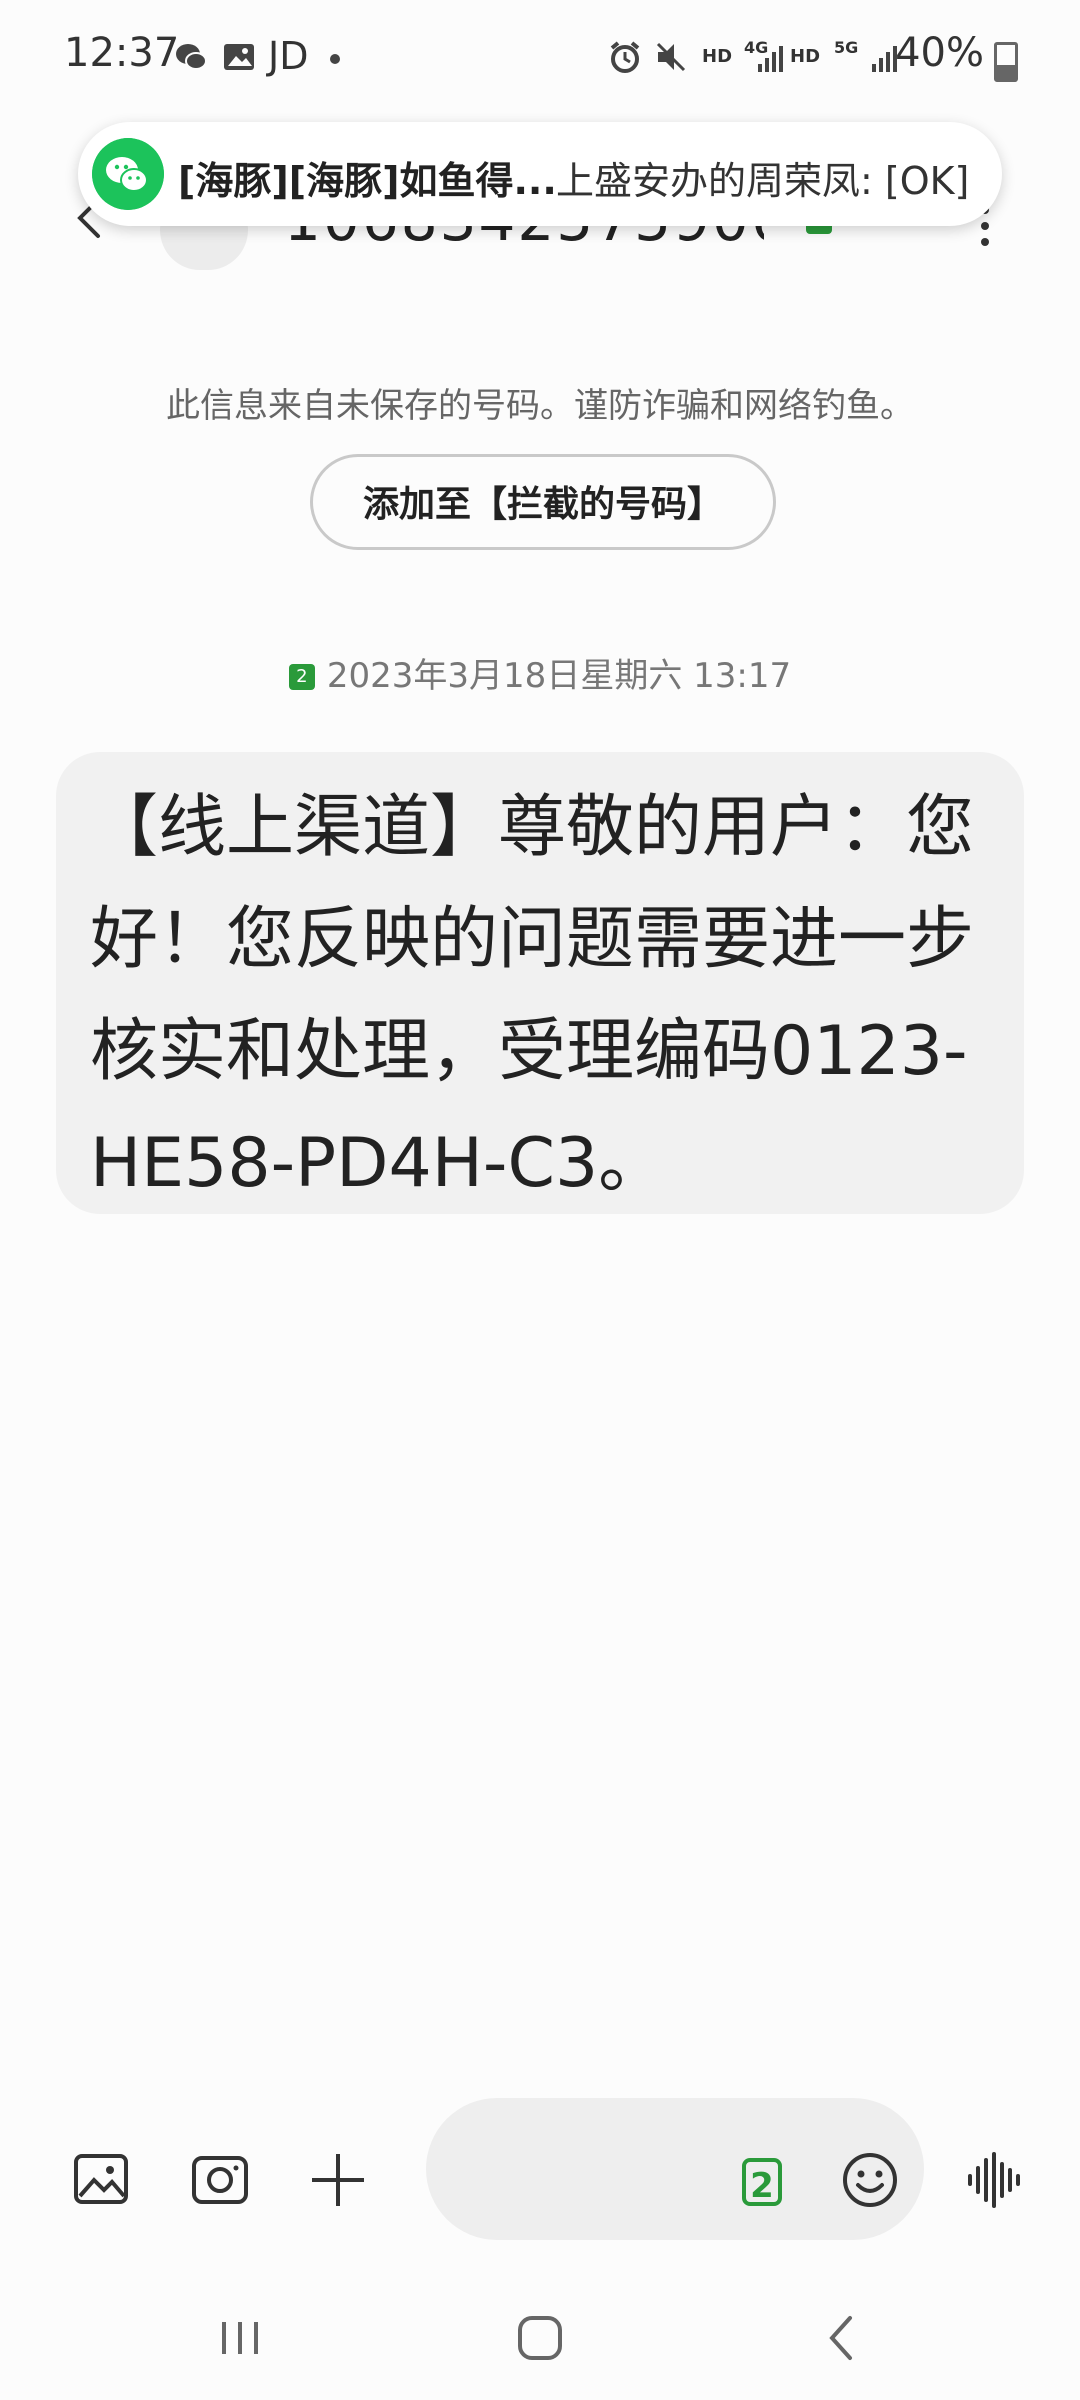  I want to click on battery-icon, so click(1006, 62).